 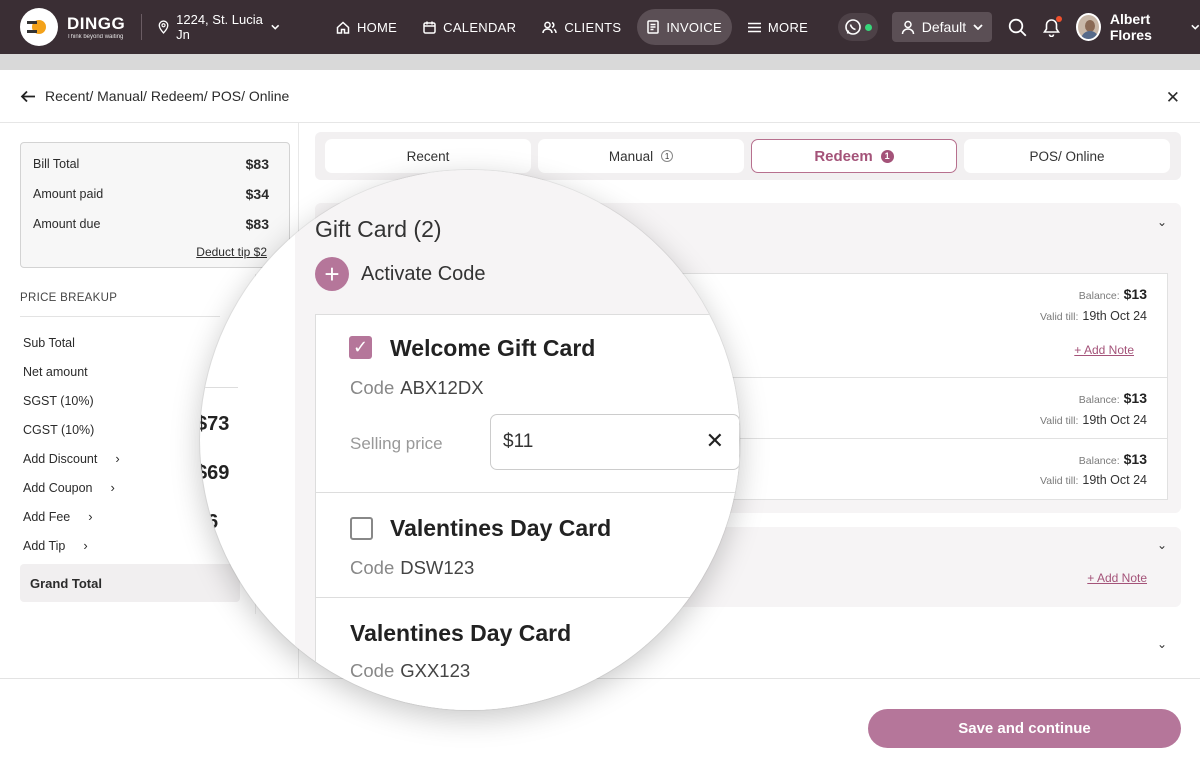 I want to click on activate-code-button: + Activate Code, so click(x=400, y=274).